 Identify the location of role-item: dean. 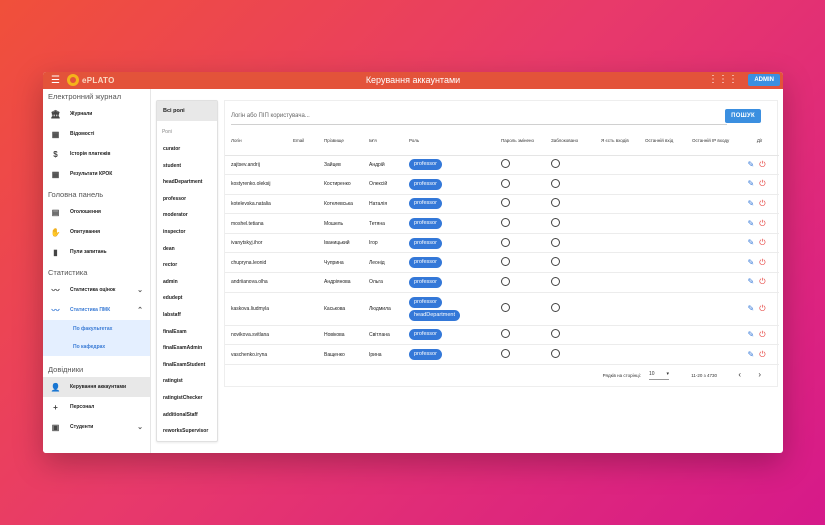
(187, 249).